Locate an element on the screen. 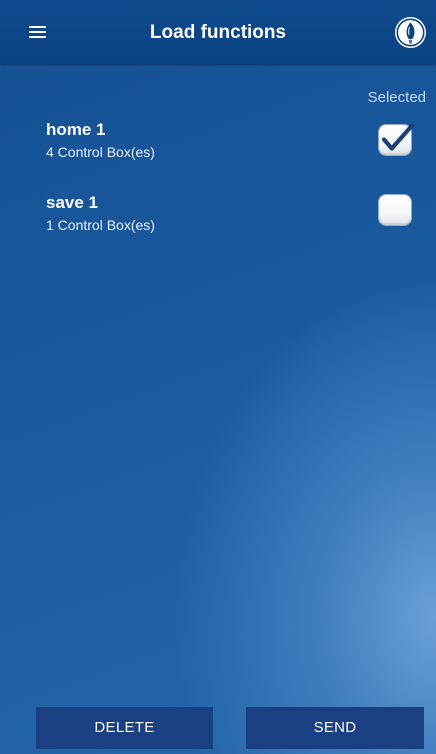  lightbulb-icon is located at coordinates (410, 32).